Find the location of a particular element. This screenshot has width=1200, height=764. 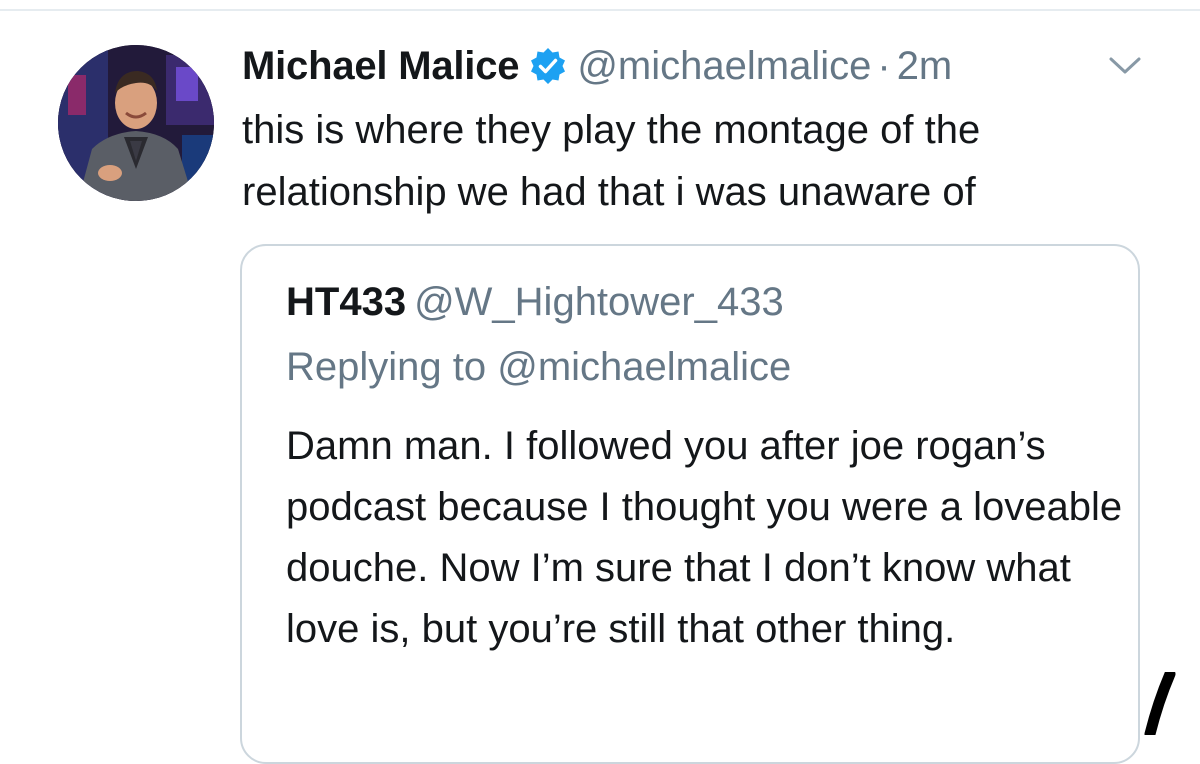

edge-mark is located at coordinates (1160, 704).